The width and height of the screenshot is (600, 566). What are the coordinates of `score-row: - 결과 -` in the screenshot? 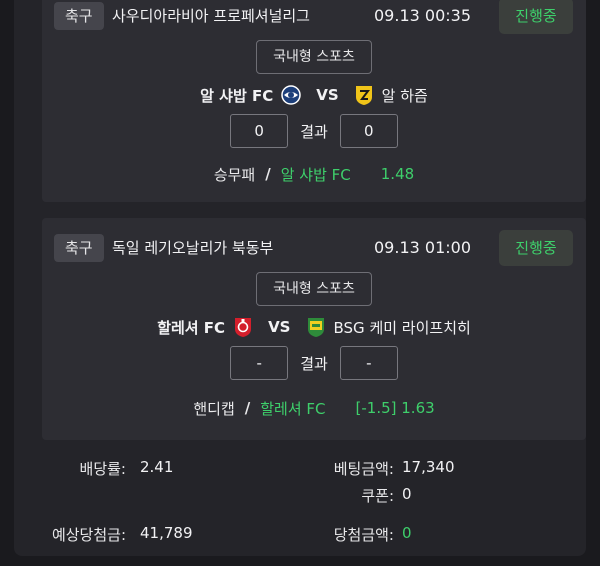 It's located at (314, 363).